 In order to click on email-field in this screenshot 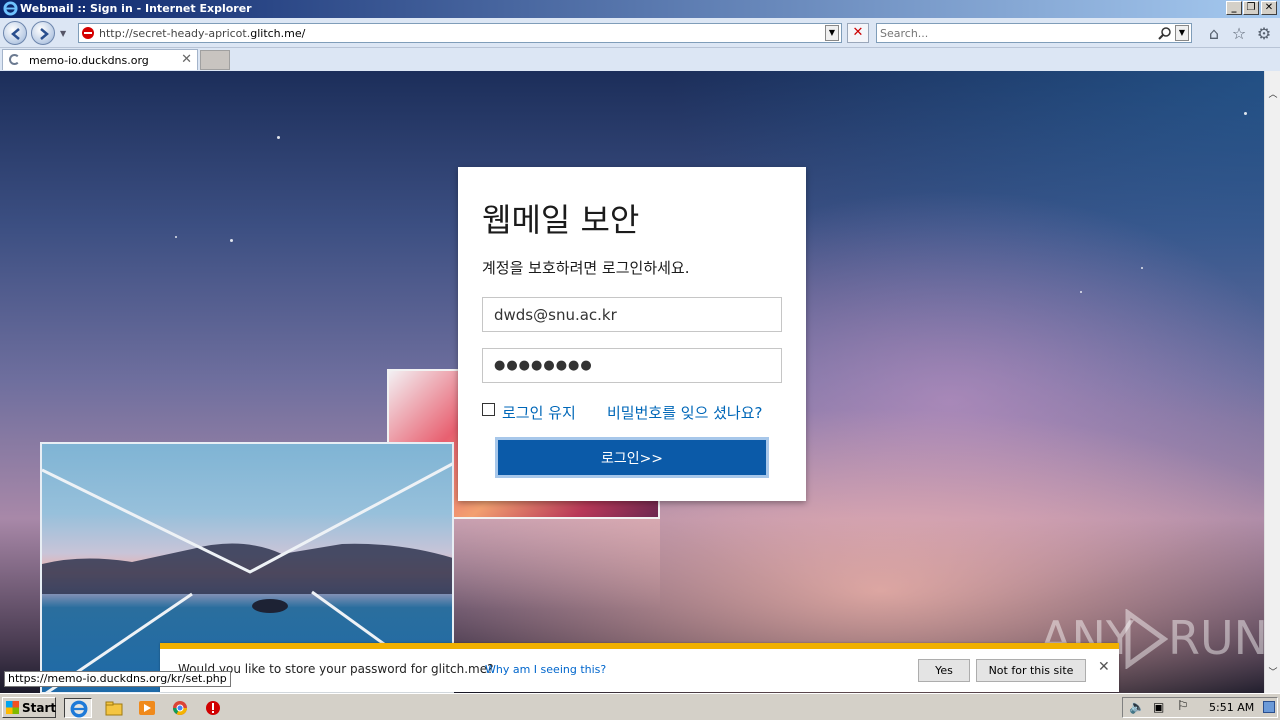, I will do `click(632, 314)`.